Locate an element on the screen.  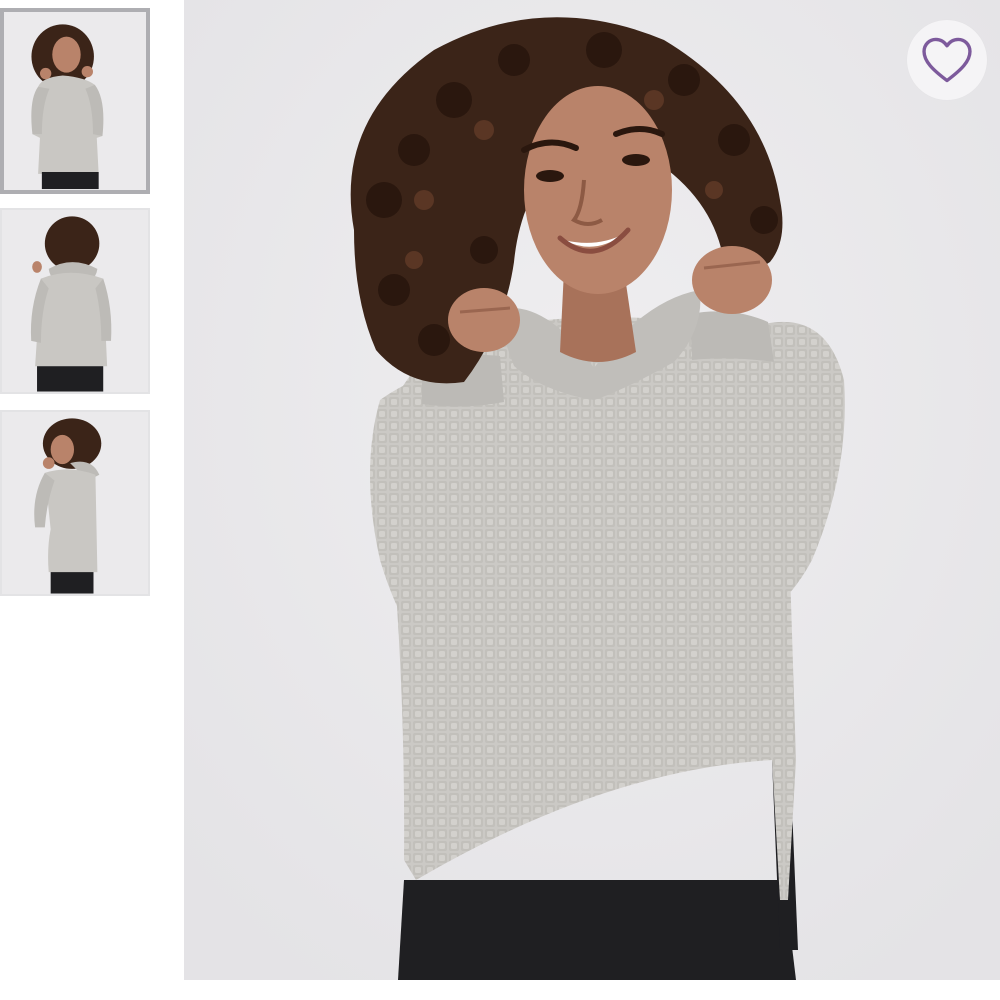
thumbnail-front is located at coordinates (75, 101).